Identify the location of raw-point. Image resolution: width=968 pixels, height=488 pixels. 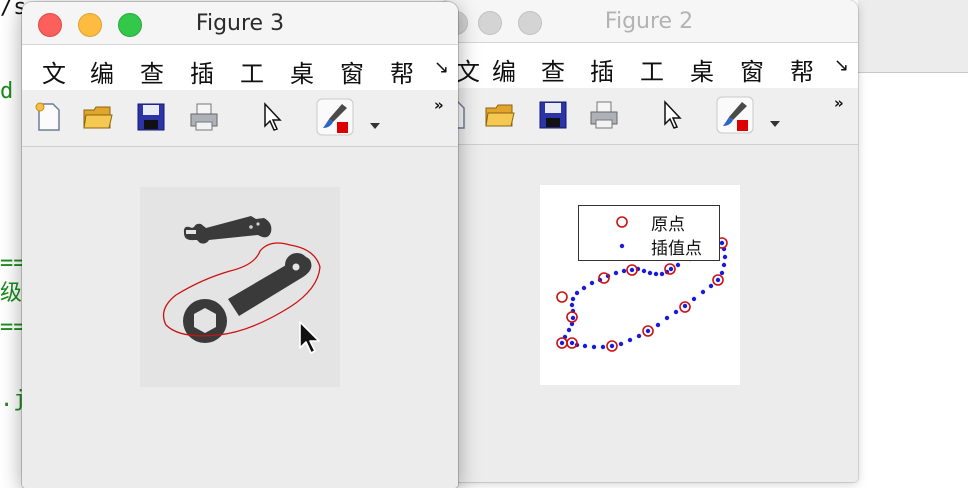
(562, 297).